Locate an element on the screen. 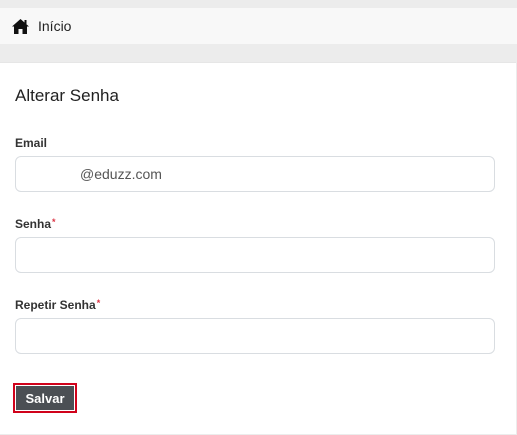 This screenshot has height=435, width=517. page-title: Alterar Senha is located at coordinates (67, 95).